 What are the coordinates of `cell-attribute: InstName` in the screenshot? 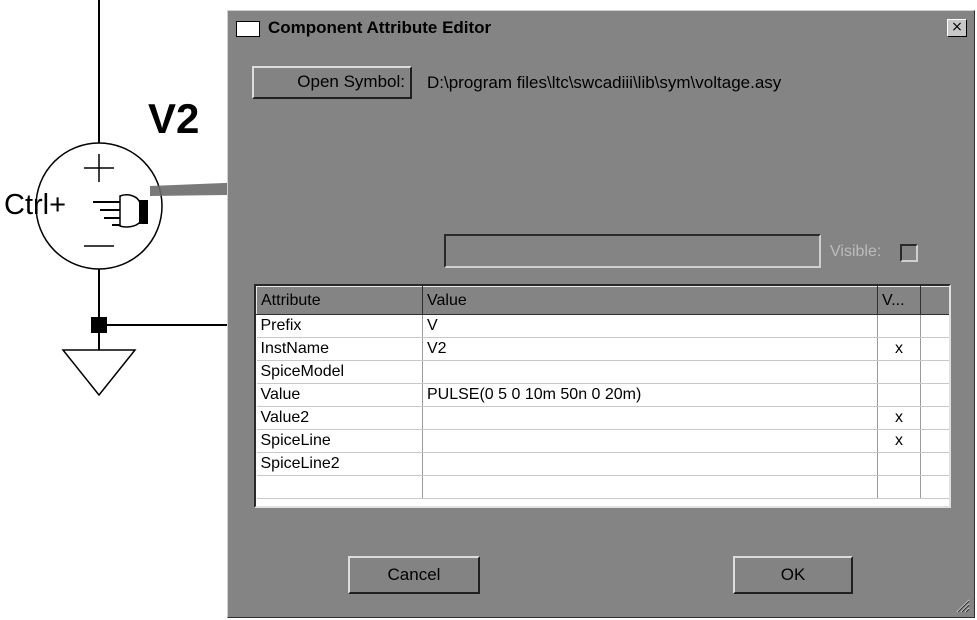 It's located at (339, 349).